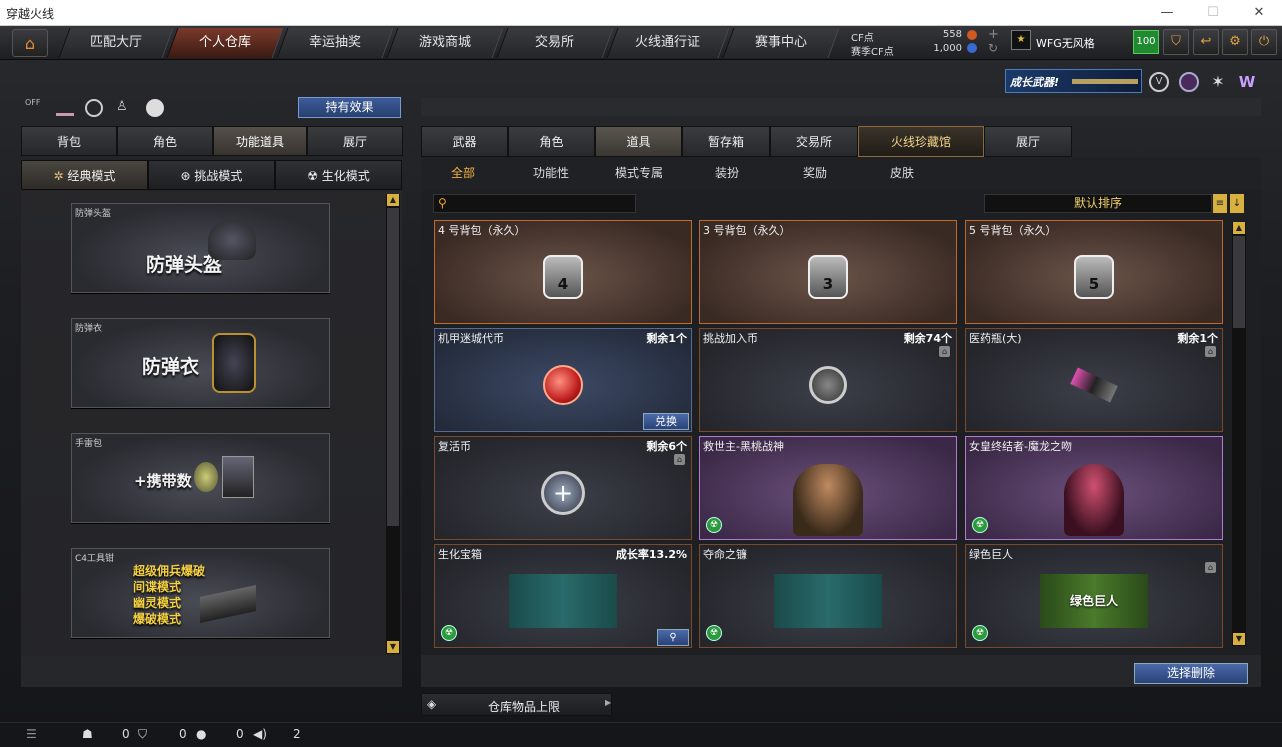 This screenshot has width=1282, height=747. What do you see at coordinates (563, 380) in the screenshot?
I see `item-mecha-token: 机甲迷城代币 剩余1个 兑换` at bounding box center [563, 380].